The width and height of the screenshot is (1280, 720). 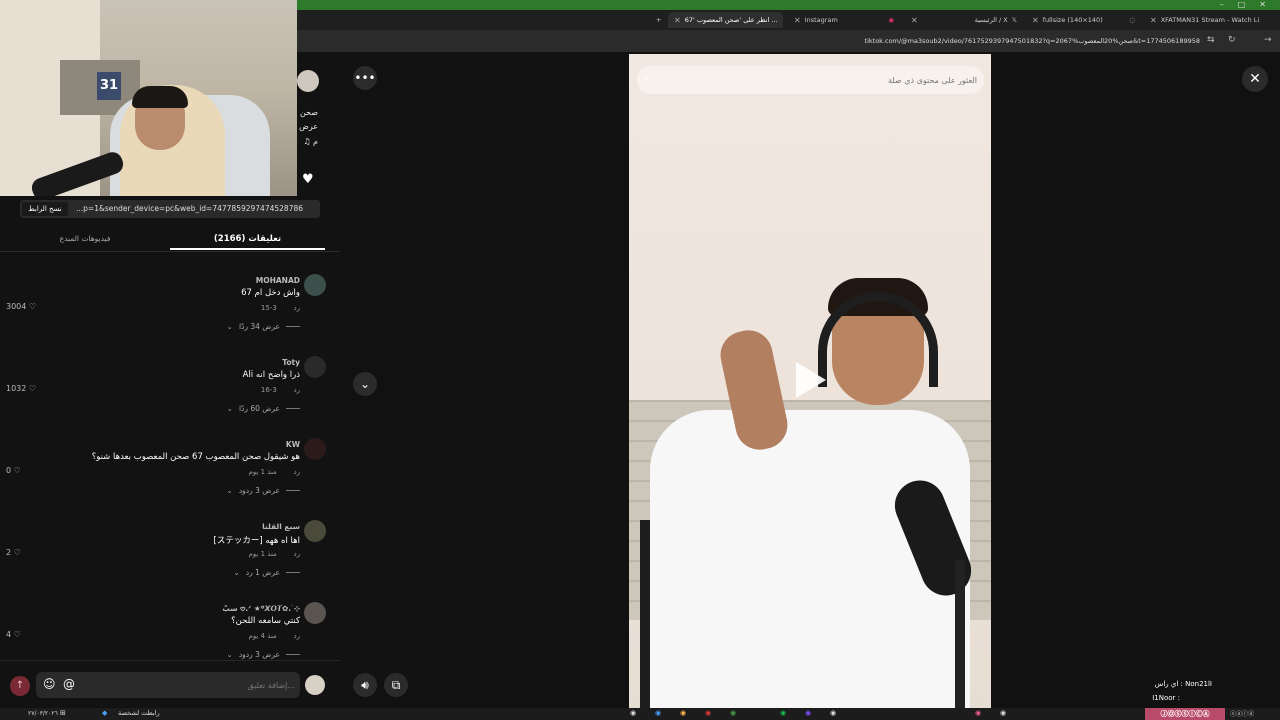 What do you see at coordinates (9, 470) in the screenshot?
I see `like-count-value: 0` at bounding box center [9, 470].